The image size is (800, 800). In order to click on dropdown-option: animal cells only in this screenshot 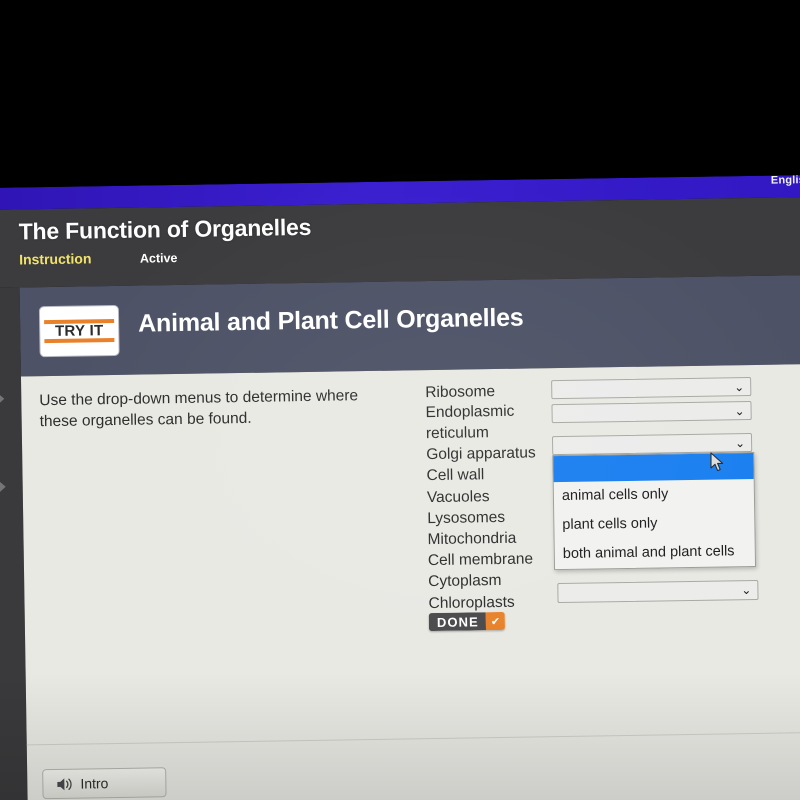, I will do `click(654, 495)`.